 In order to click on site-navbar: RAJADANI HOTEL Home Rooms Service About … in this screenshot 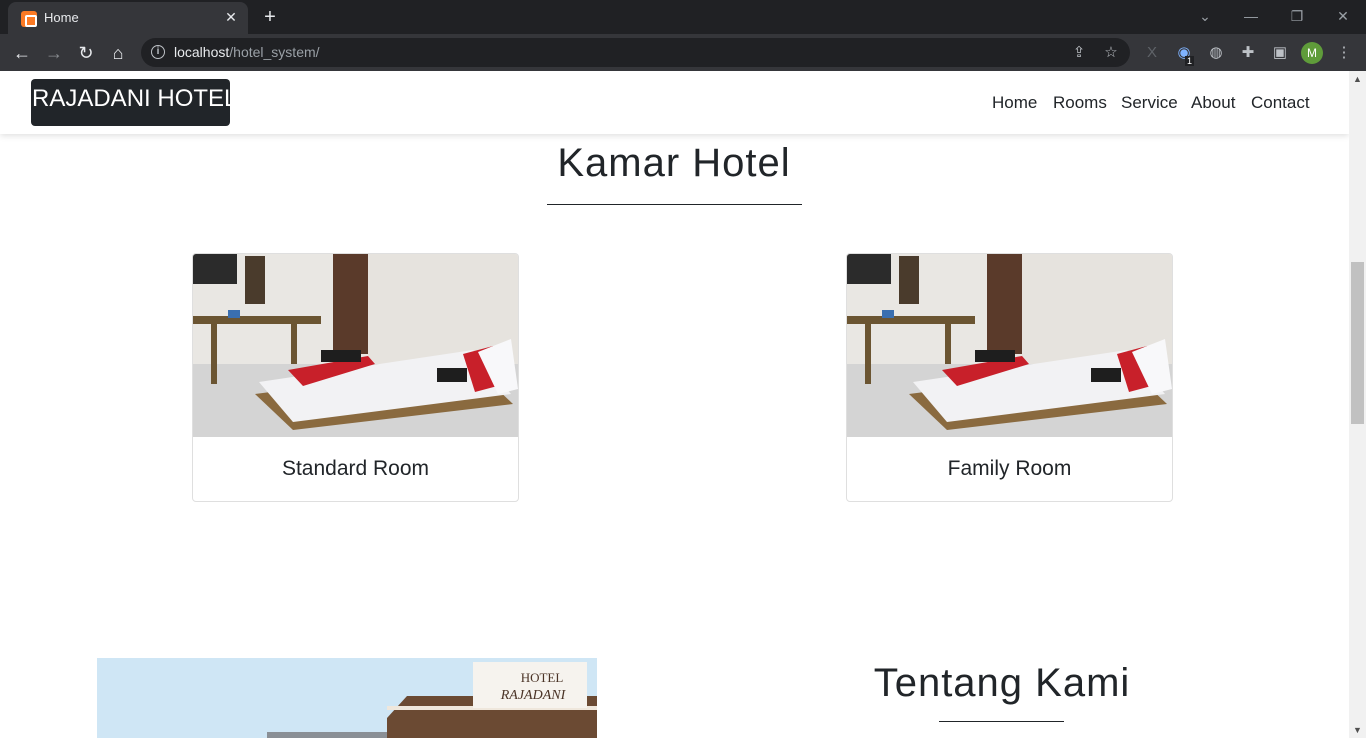, I will do `click(674, 102)`.